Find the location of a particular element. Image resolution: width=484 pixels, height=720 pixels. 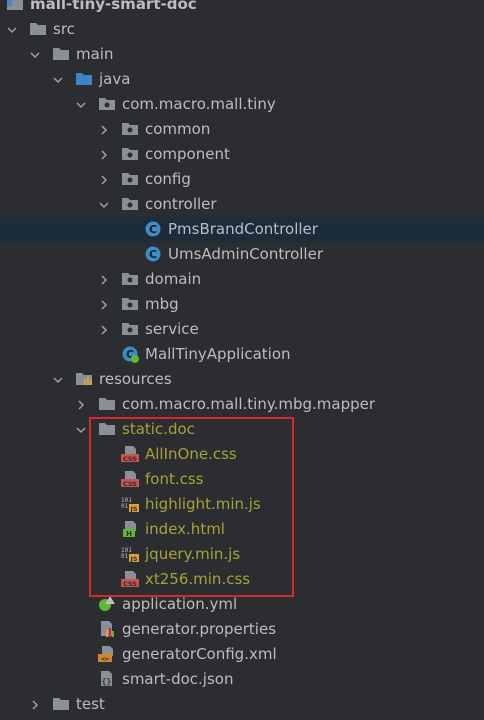

spring-boot-class-icon: C is located at coordinates (130, 354).